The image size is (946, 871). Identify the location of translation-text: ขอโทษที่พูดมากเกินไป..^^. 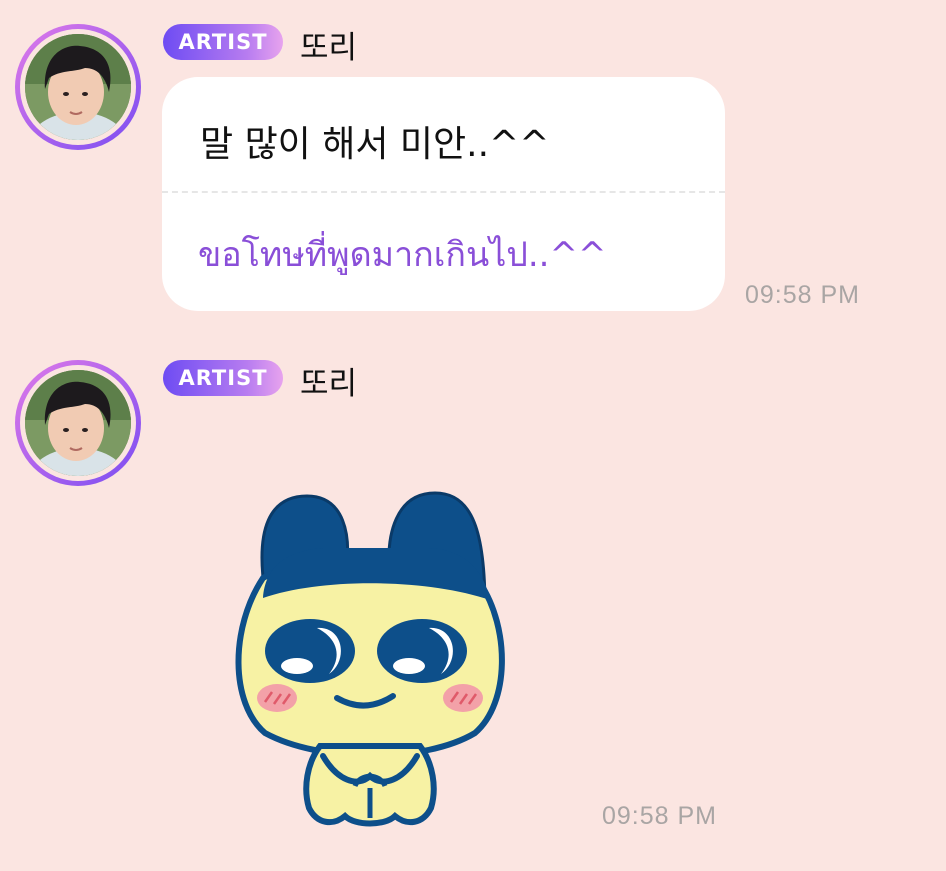
(402, 255).